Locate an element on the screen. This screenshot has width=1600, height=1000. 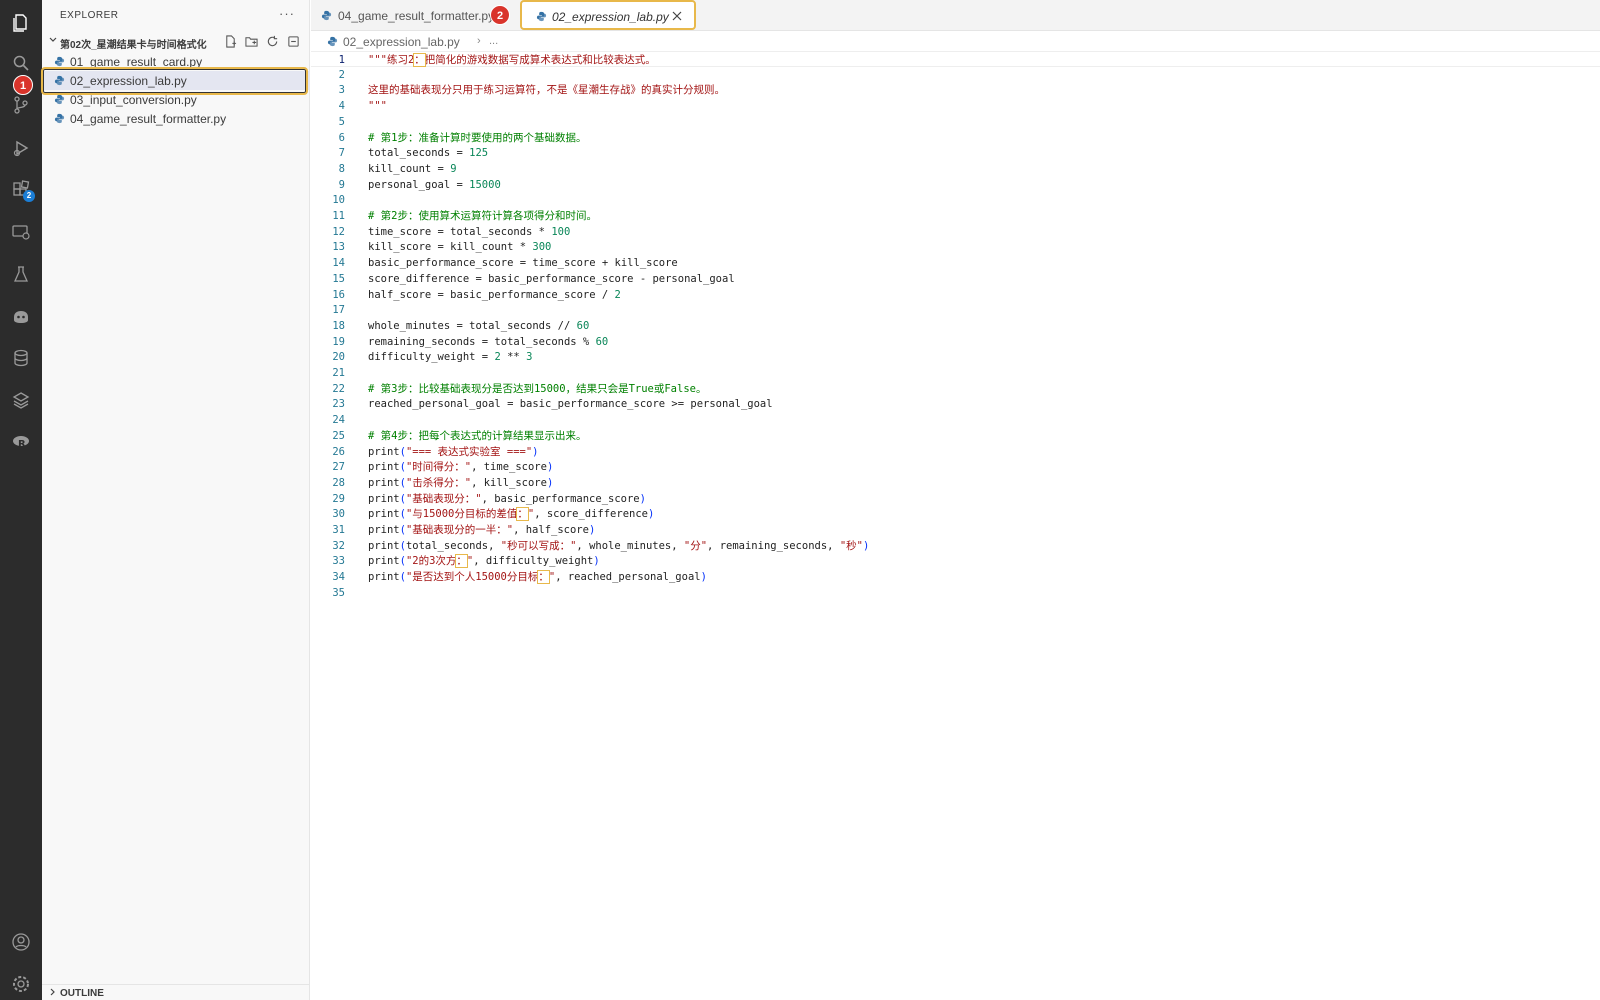
code-line: 5 is located at coordinates (955, 122).